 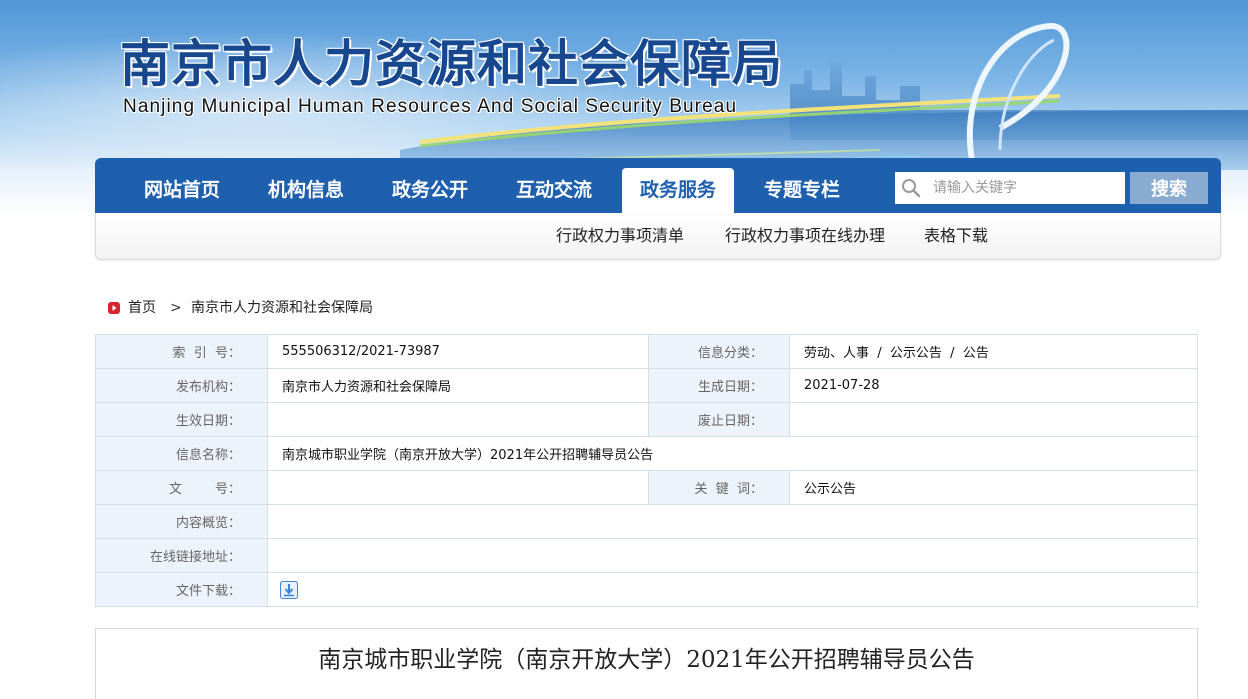 What do you see at coordinates (181, 555) in the screenshot?
I see `online-link-label: 在线链接地址：` at bounding box center [181, 555].